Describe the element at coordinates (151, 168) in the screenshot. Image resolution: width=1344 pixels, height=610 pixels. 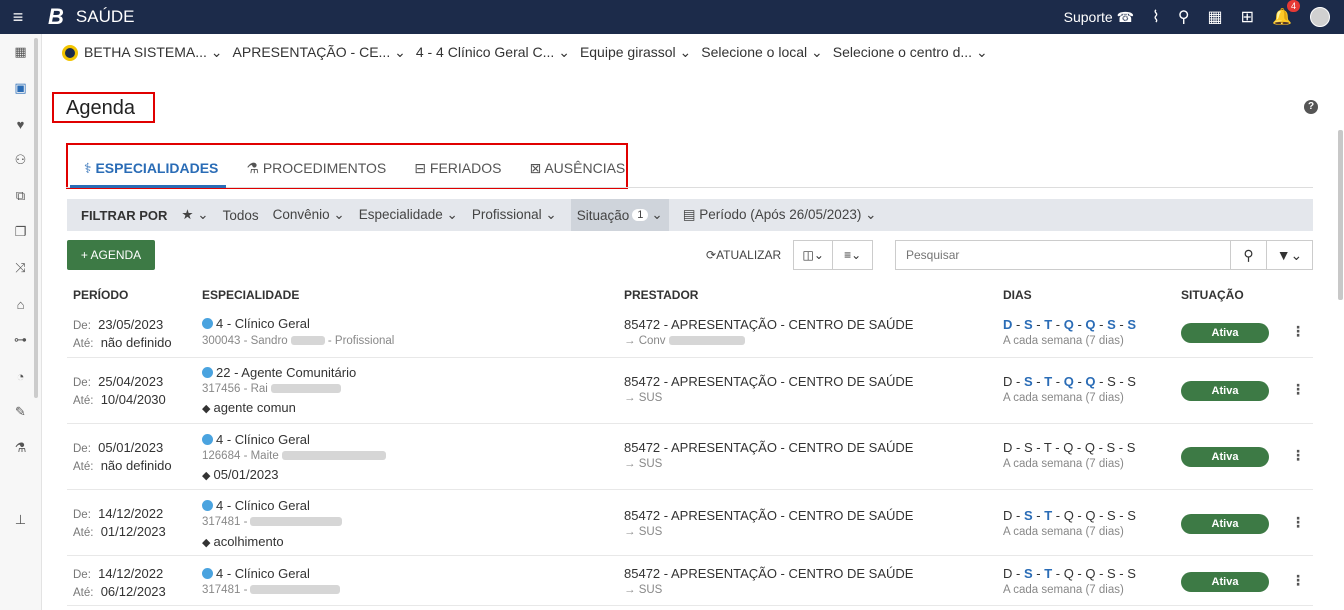
I see `tab-especialidades: ⚕ ESPECIALIDADES` at that location.